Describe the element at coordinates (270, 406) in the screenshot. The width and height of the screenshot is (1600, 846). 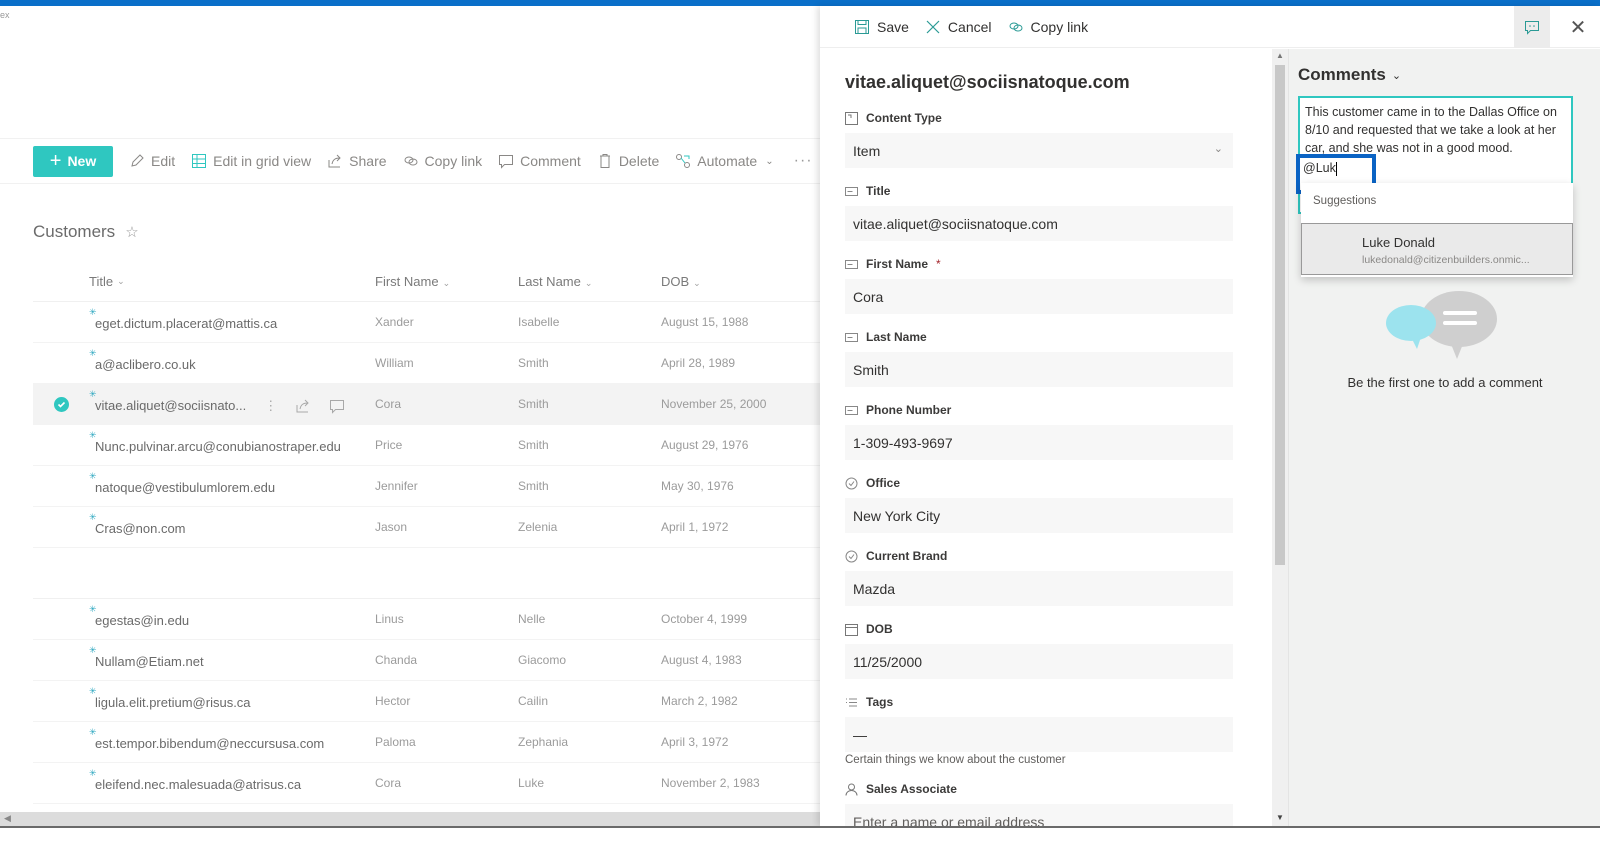
I see `more-vertical-icon: ⋮` at that location.